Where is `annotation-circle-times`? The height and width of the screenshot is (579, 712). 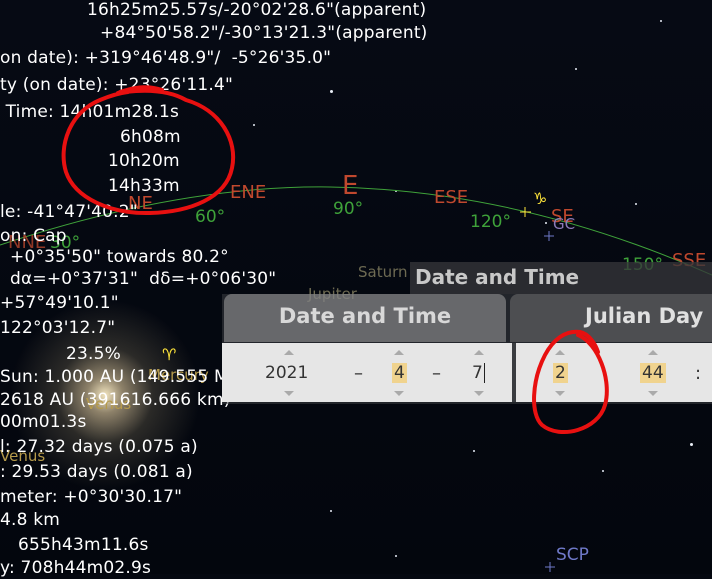
annotation-circle-times is located at coordinates (148, 152).